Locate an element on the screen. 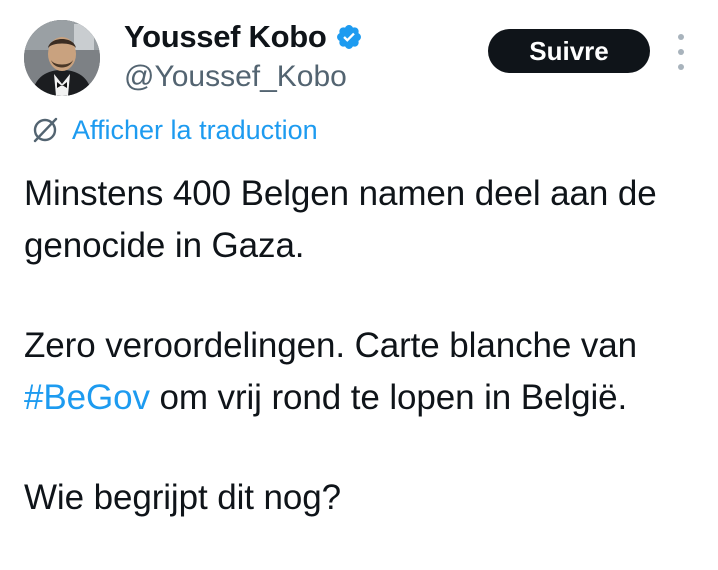  display-name: Youssef Kobo is located at coordinates (225, 37).